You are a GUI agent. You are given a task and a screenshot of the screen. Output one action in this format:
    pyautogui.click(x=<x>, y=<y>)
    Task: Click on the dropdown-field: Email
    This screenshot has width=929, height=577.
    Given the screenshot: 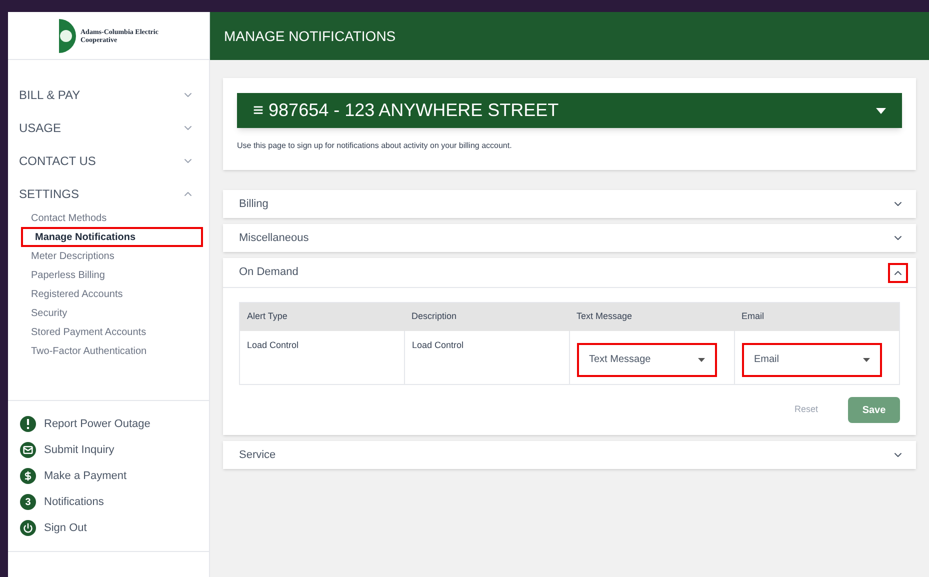 What is the action you would take?
    pyautogui.click(x=812, y=359)
    